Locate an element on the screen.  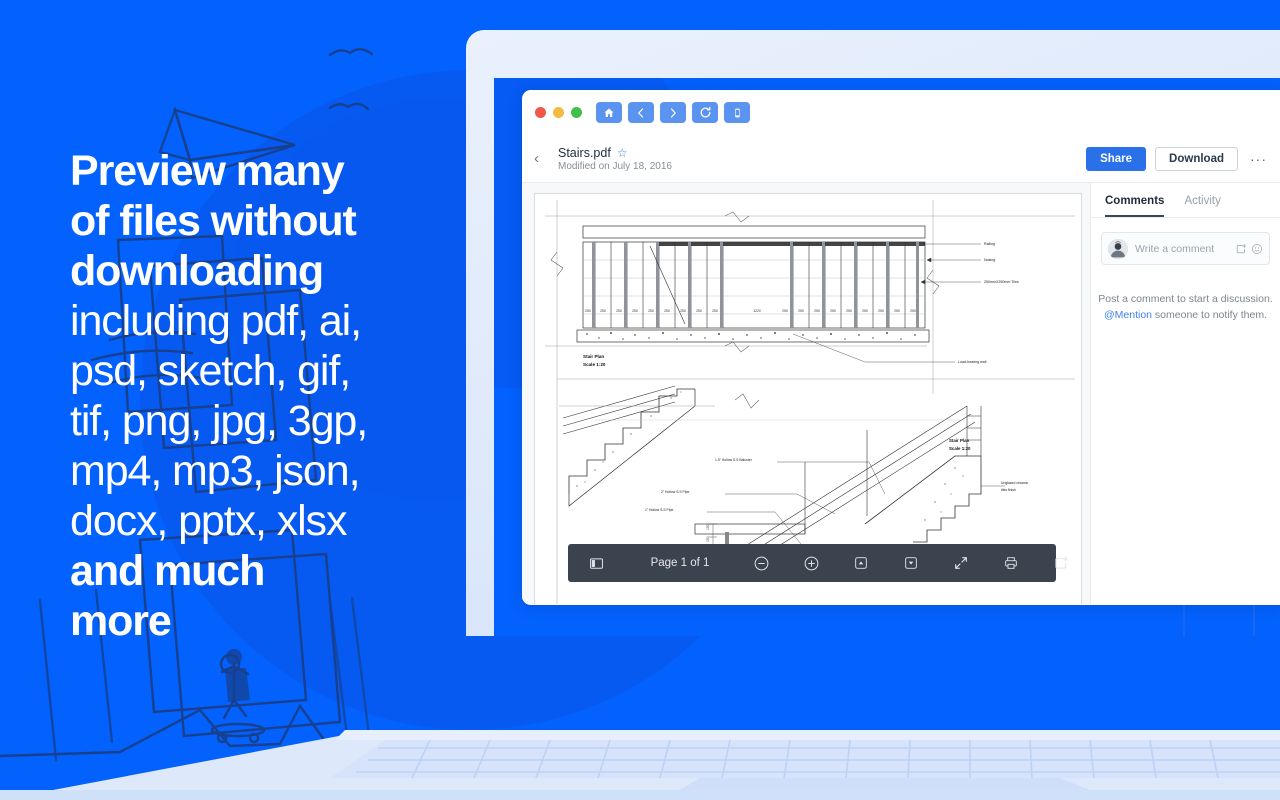
svg-text: Railing is located at coordinates (989, 244).